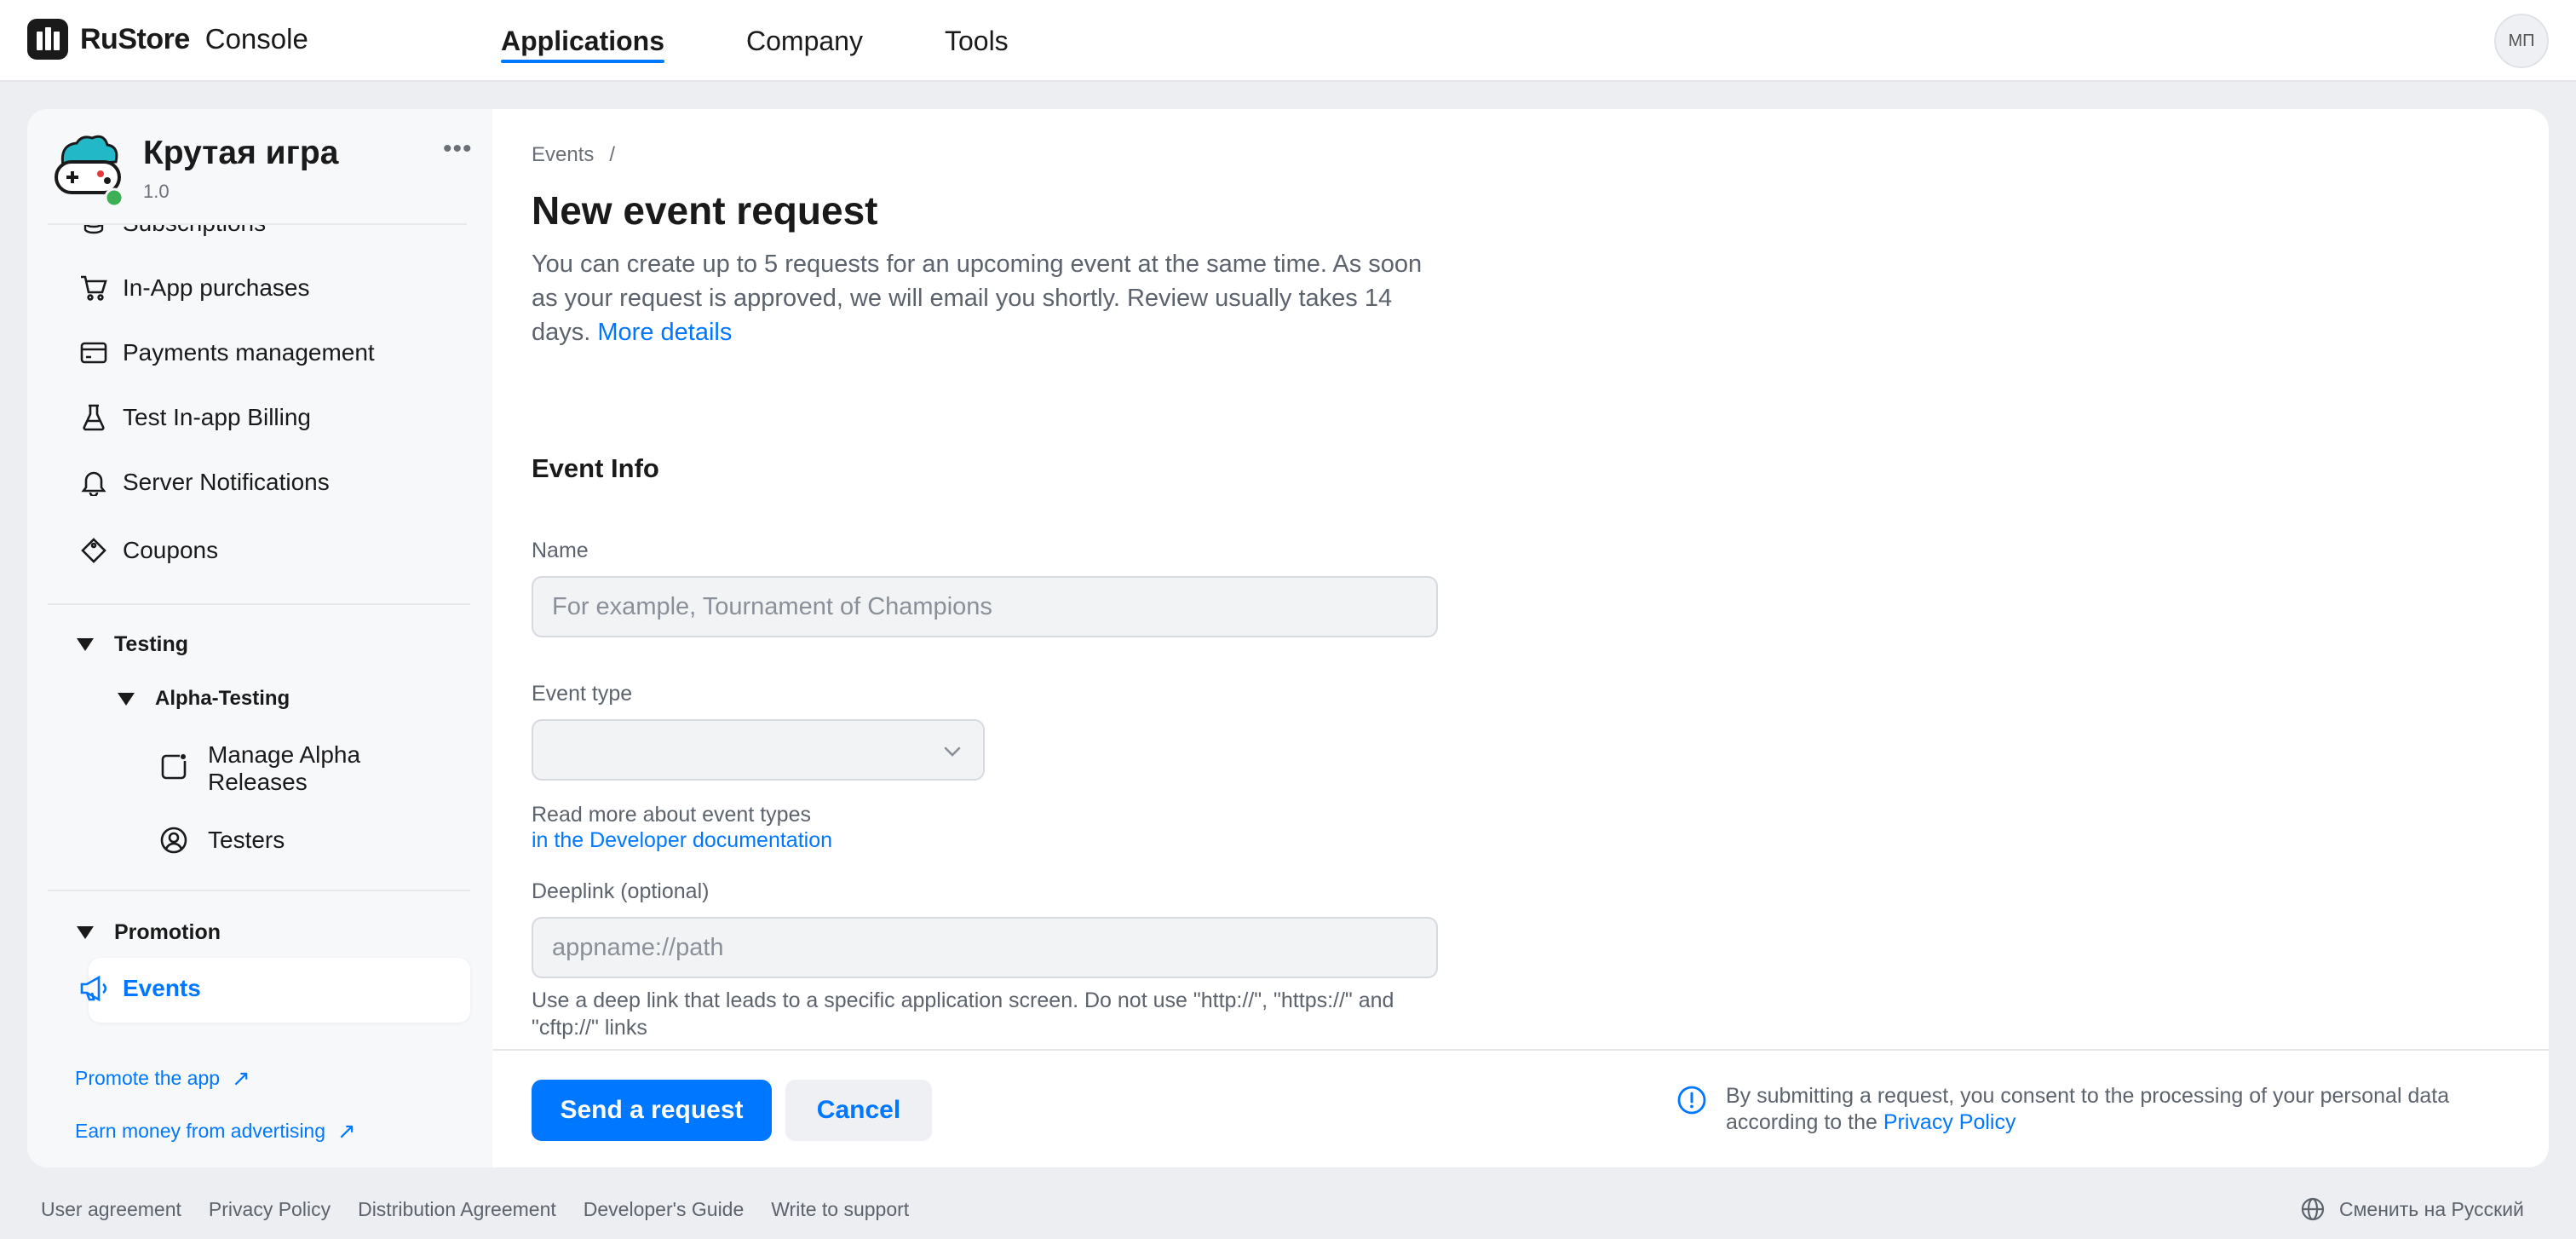 This screenshot has width=2576, height=1239. I want to click on page-title: New event request, so click(705, 210).